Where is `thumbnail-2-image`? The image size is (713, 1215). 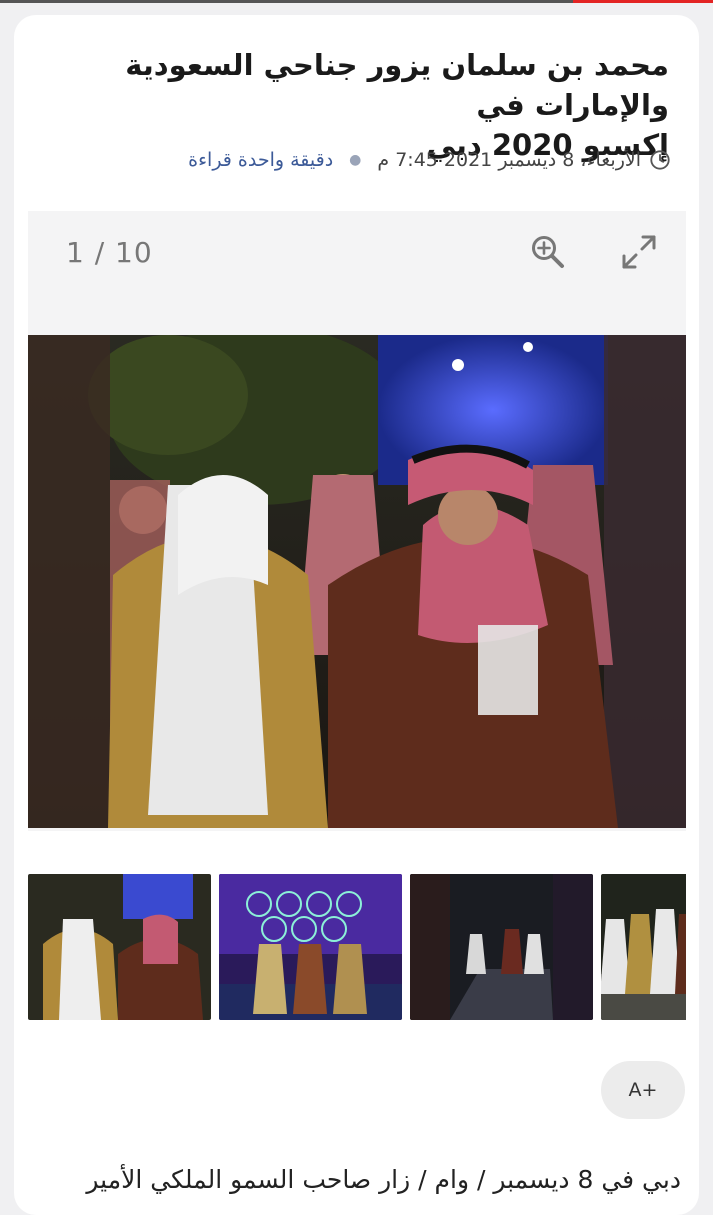
thumbnail-2-image is located at coordinates (310, 947).